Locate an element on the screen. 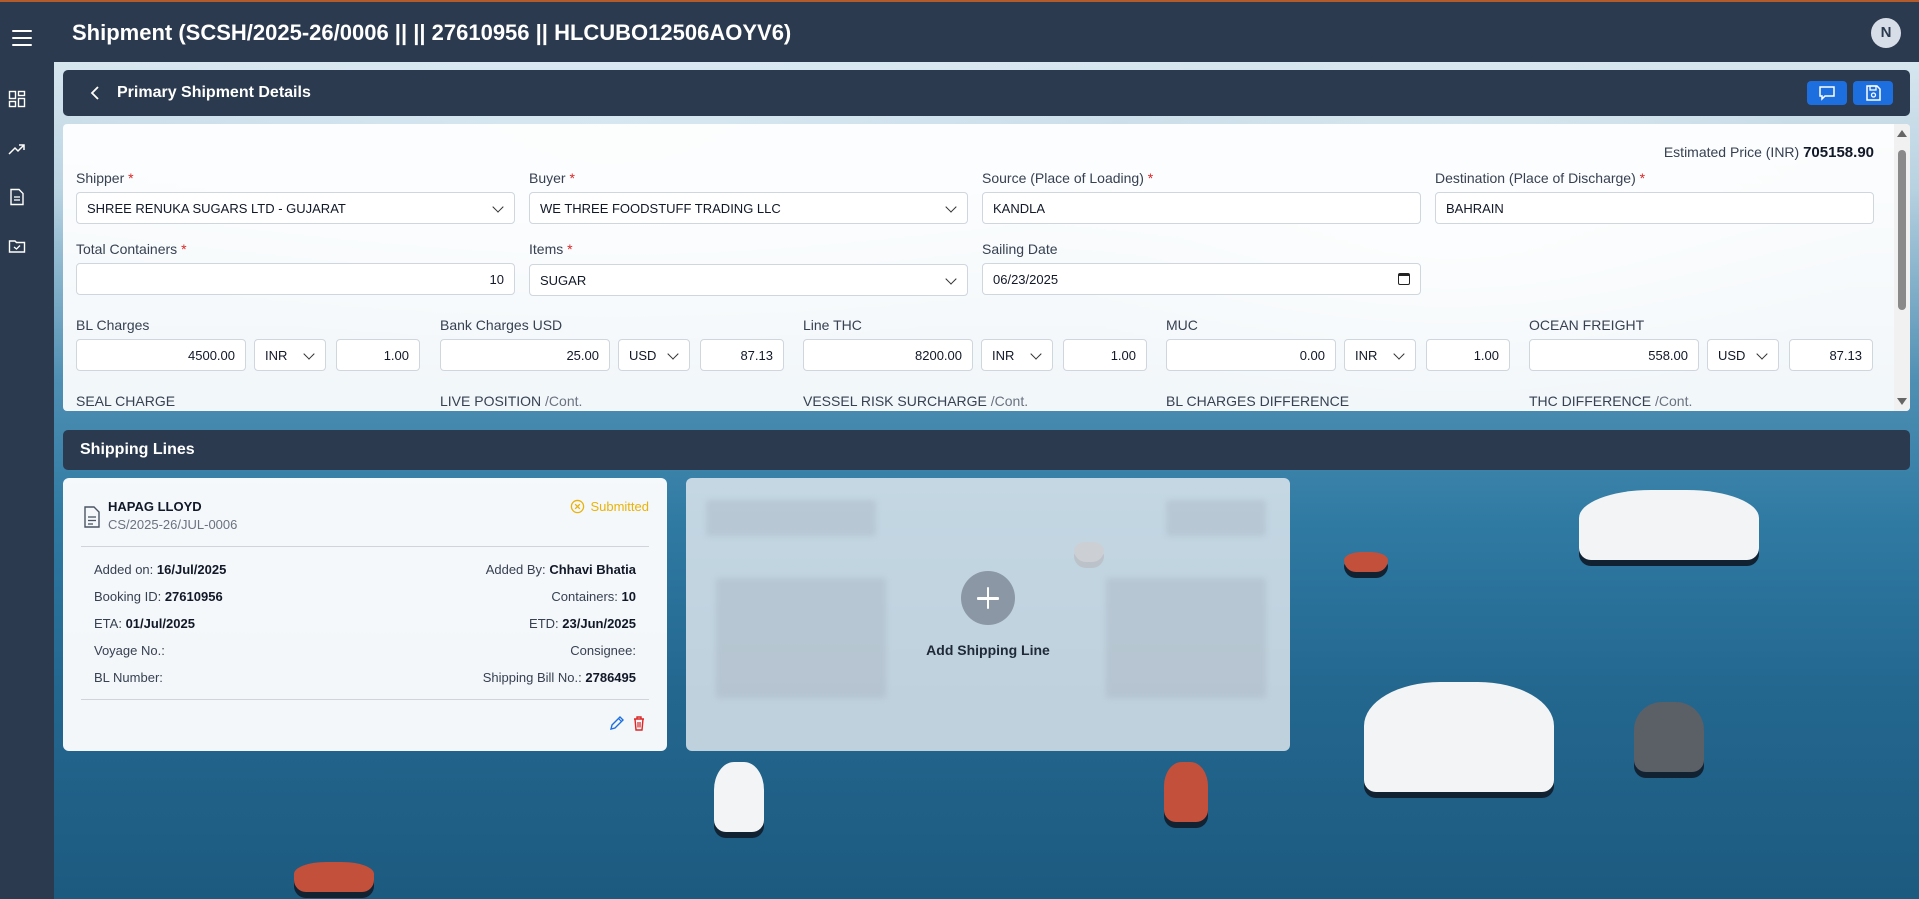 The width and height of the screenshot is (1919, 899). source-label: Source (Place of Loading) * is located at coordinates (1068, 178).